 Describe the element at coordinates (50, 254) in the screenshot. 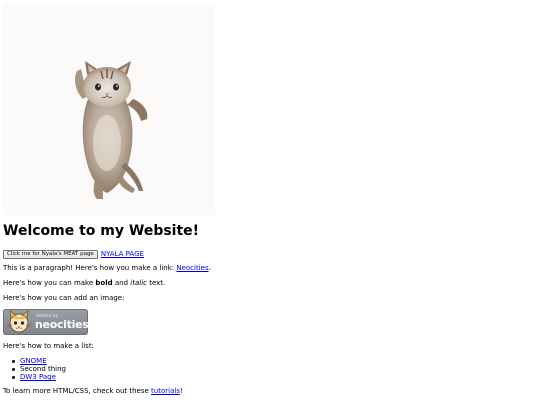

I see `meat-page-button: Click me for Nyala's MEAT page` at that location.